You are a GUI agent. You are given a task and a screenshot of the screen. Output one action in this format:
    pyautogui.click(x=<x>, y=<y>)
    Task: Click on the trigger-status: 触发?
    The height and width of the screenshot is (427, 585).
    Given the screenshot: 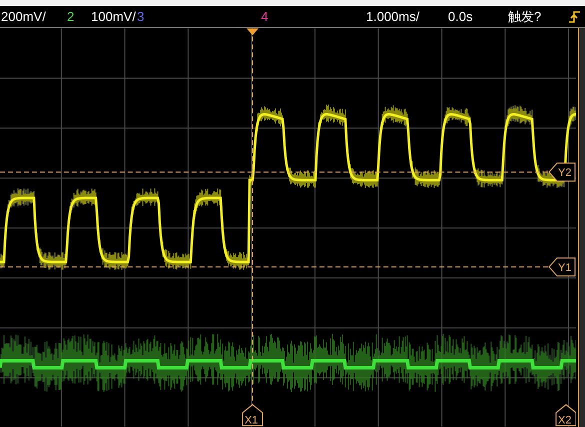 What is the action you would take?
    pyautogui.click(x=525, y=17)
    